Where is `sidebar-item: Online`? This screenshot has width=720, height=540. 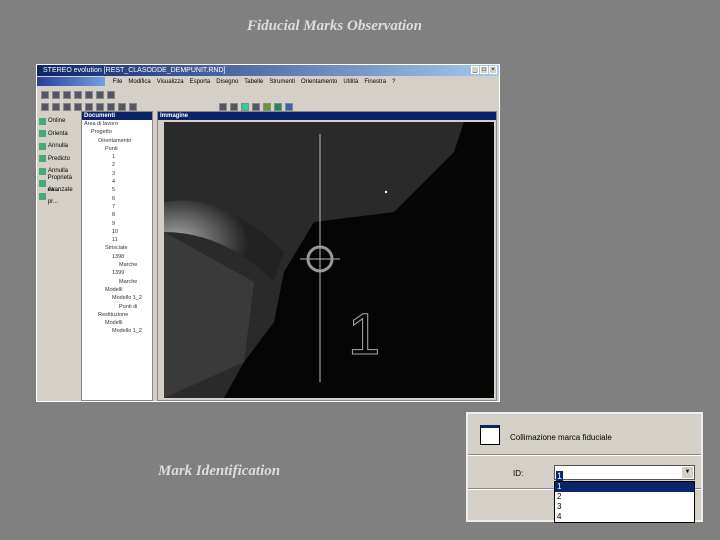 sidebar-item: Online is located at coordinates (61, 121).